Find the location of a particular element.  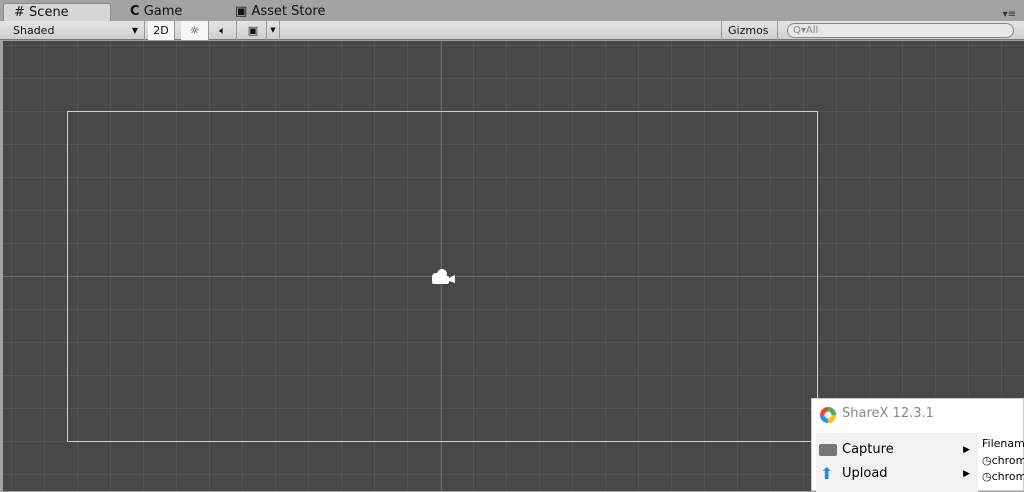

tab-menu-icon: ▾≡ is located at coordinates (1009, 14).